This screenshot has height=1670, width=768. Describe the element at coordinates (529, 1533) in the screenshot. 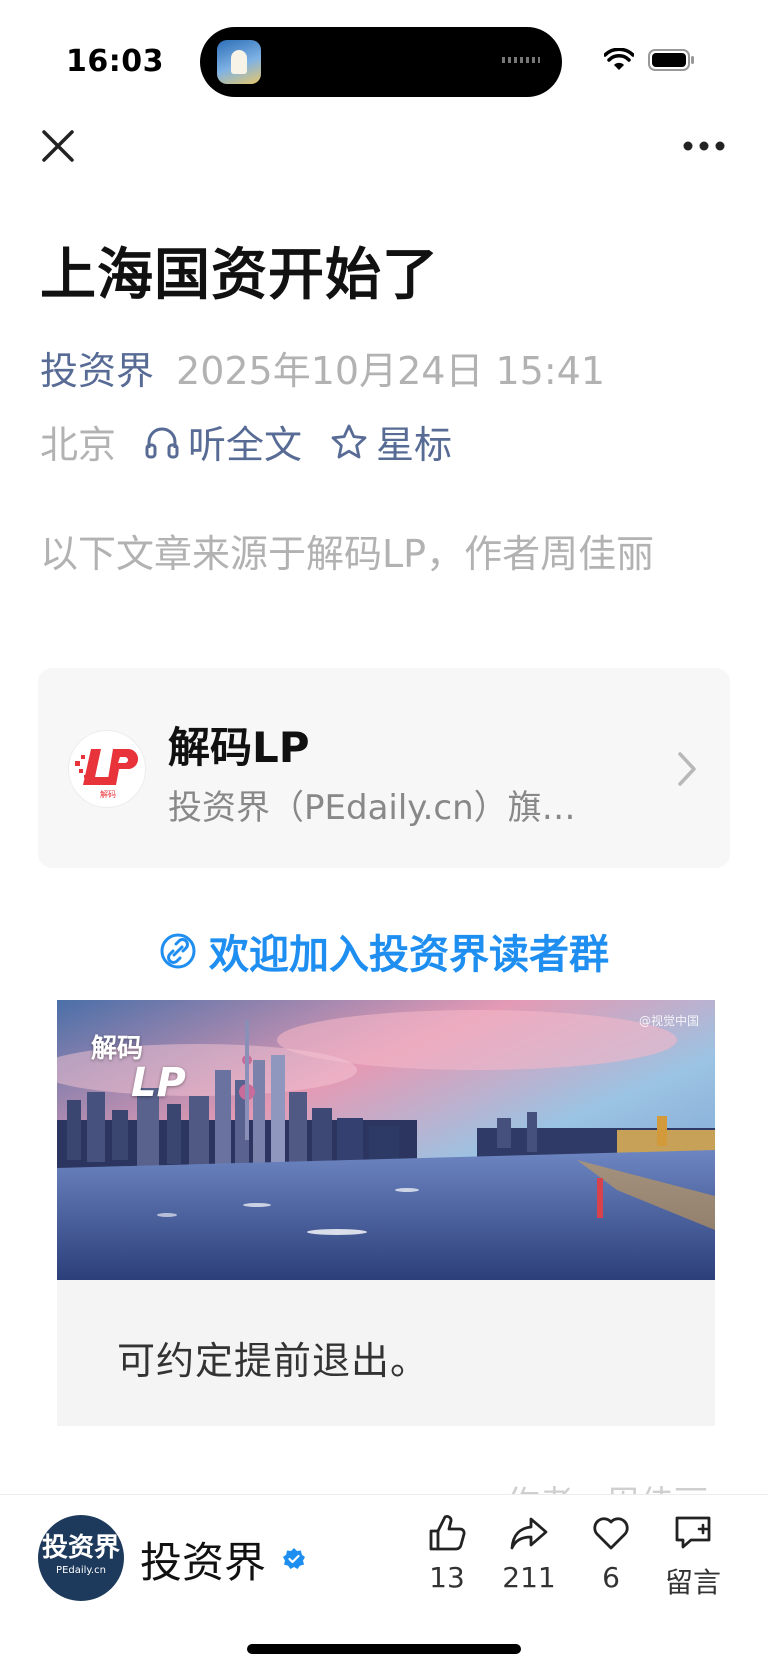

I see `share-arrow-icon` at that location.